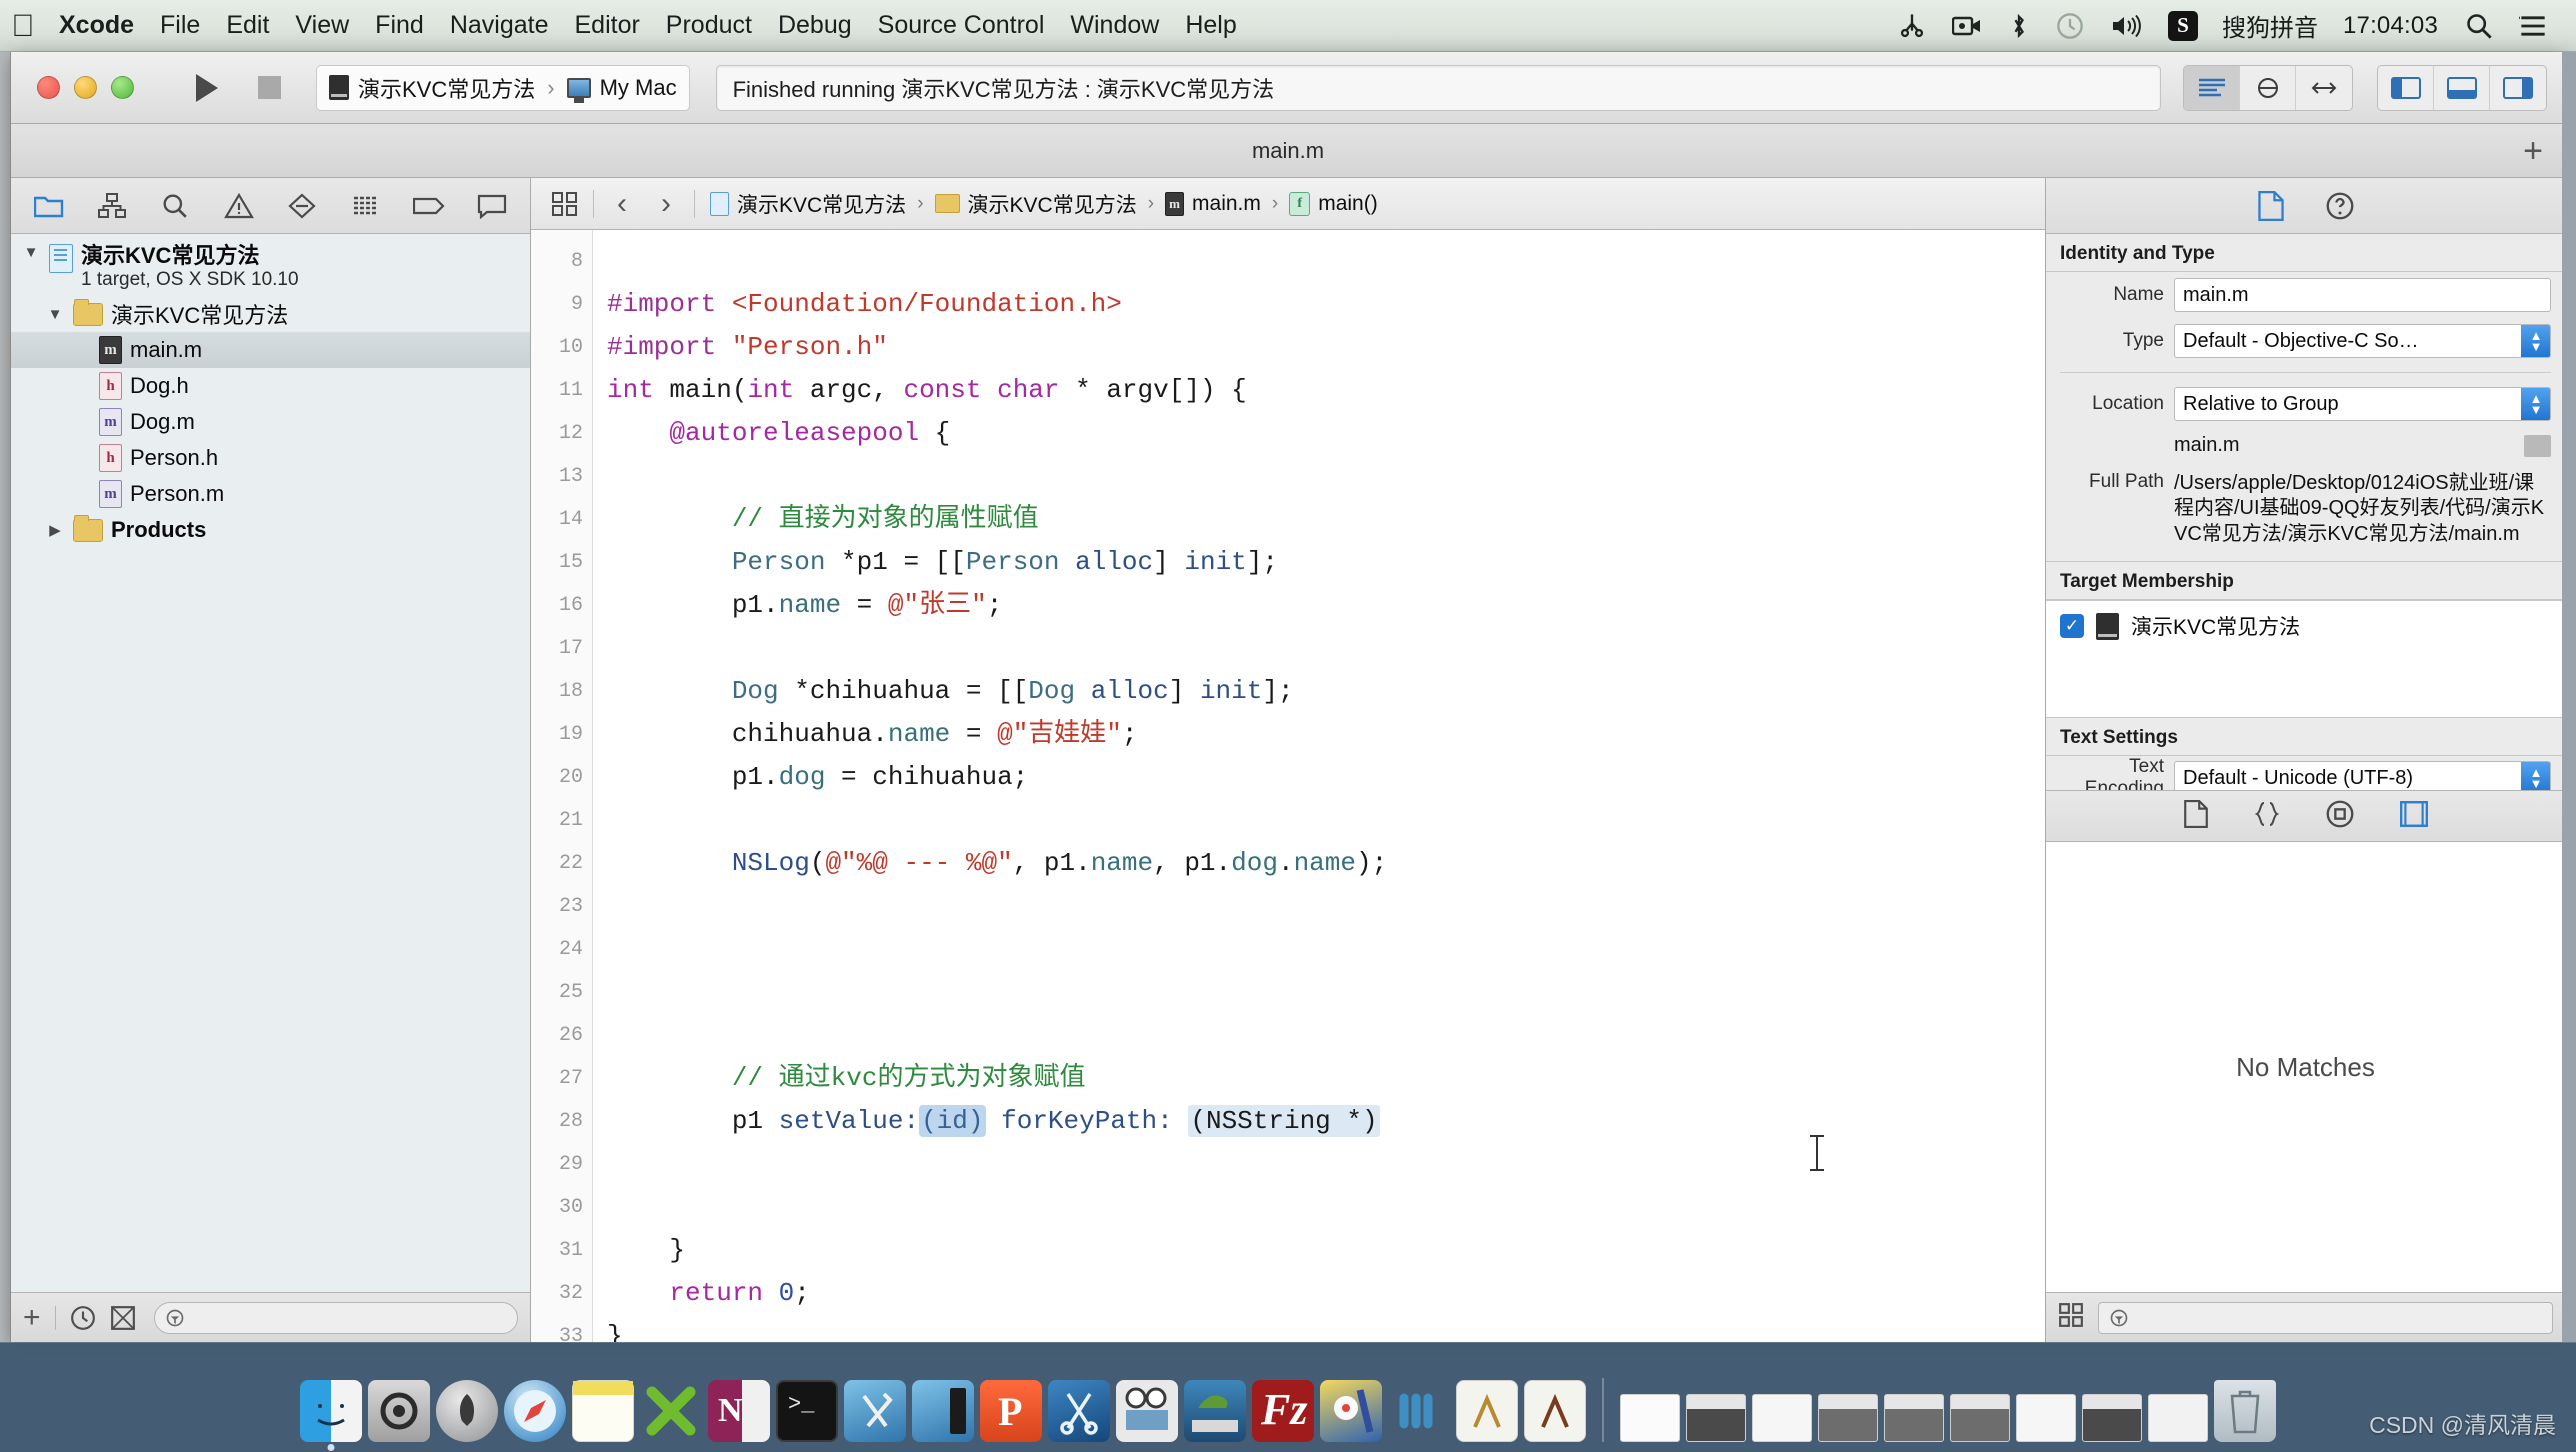  Describe the element at coordinates (815, 25) in the screenshot. I see `menu-item-debug: Debug` at that location.